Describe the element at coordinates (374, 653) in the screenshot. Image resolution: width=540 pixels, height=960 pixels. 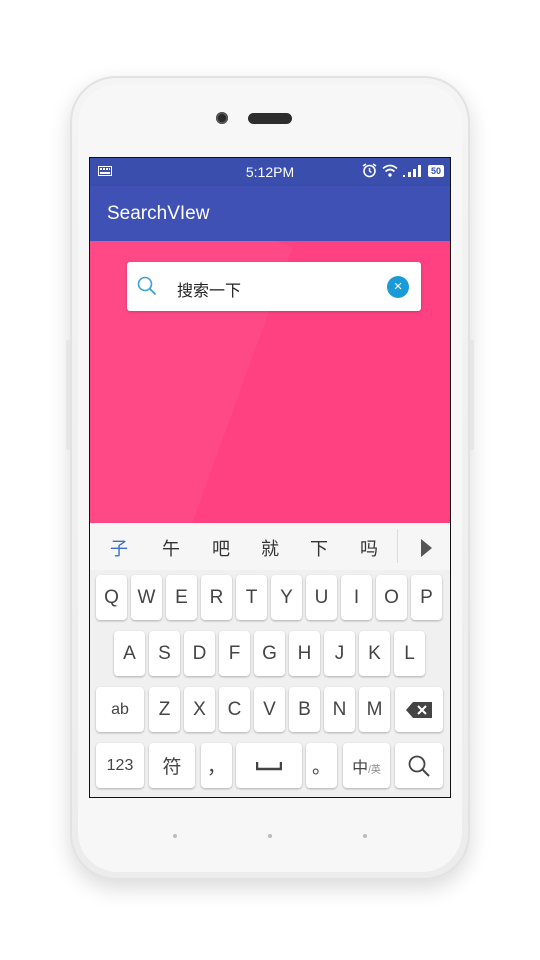
I see `key-k: K` at that location.